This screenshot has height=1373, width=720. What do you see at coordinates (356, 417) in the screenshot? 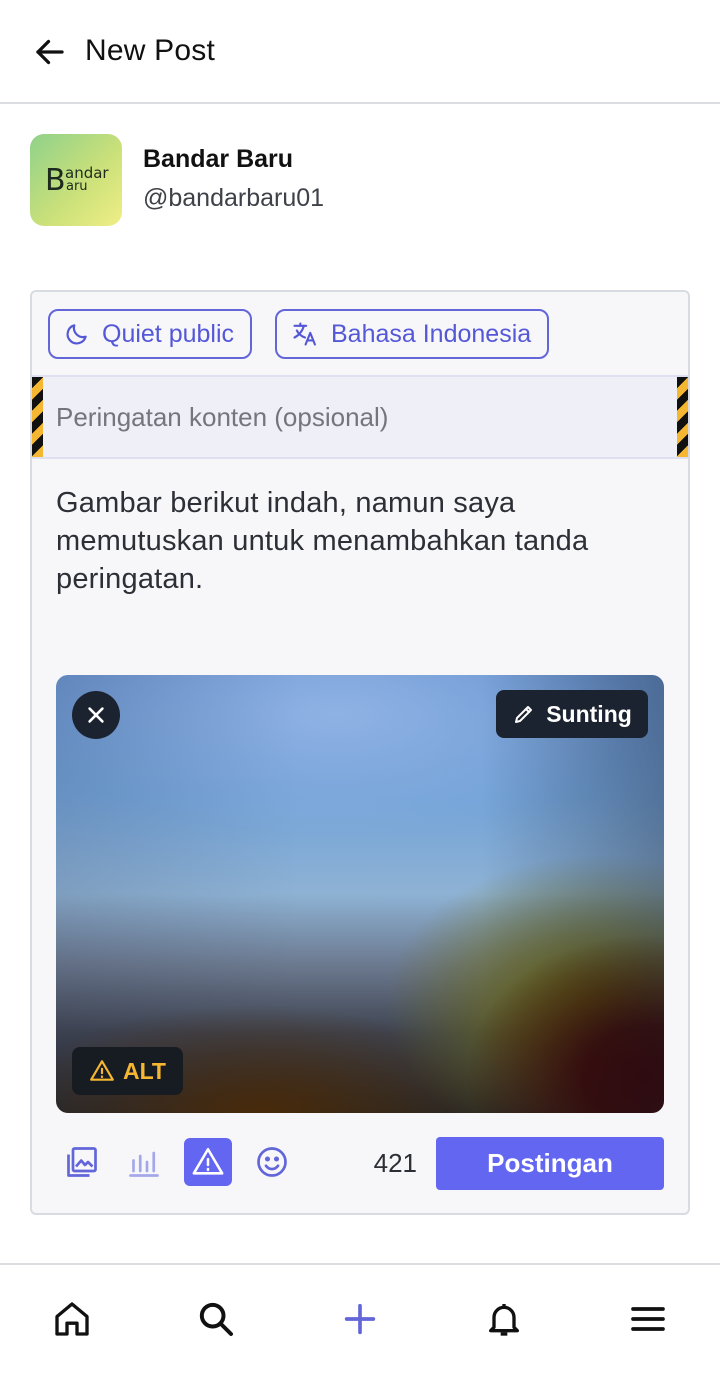
I see `content-warning-input` at bounding box center [356, 417].